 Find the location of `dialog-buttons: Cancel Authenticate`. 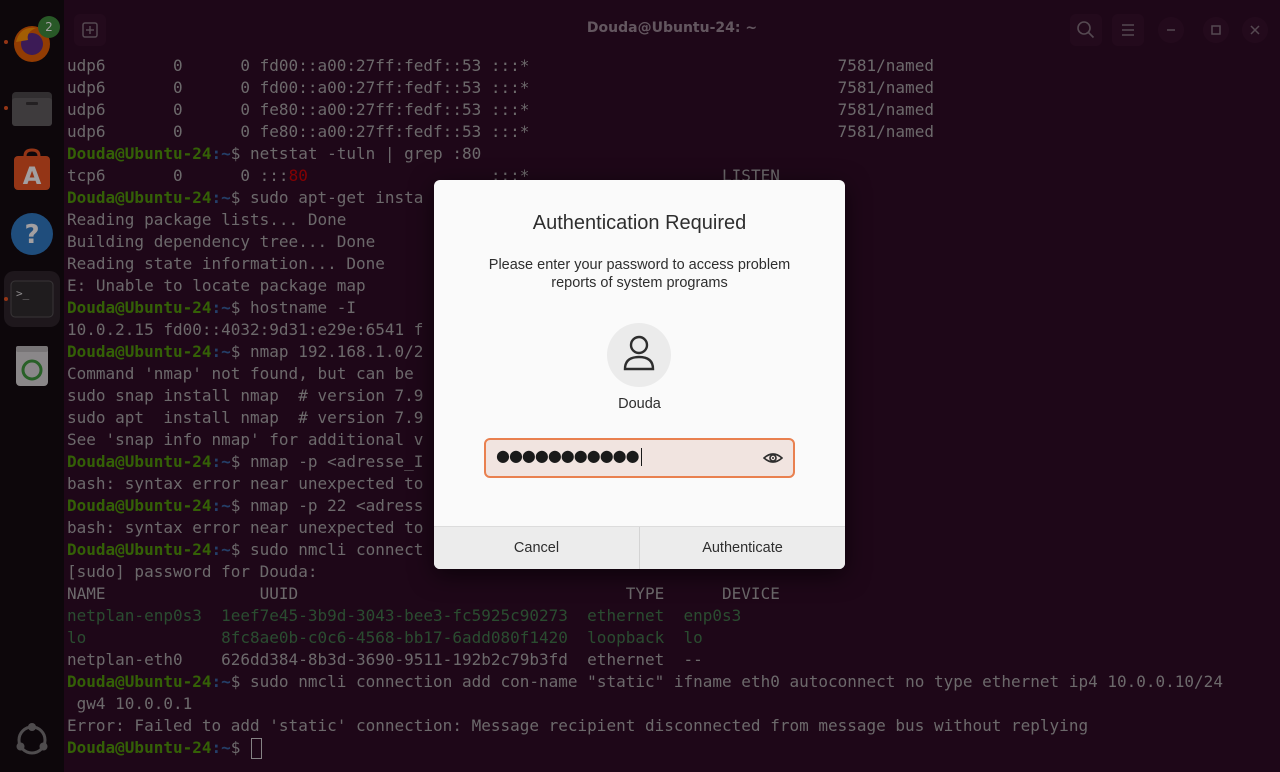

dialog-buttons: Cancel Authenticate is located at coordinates (639, 547).